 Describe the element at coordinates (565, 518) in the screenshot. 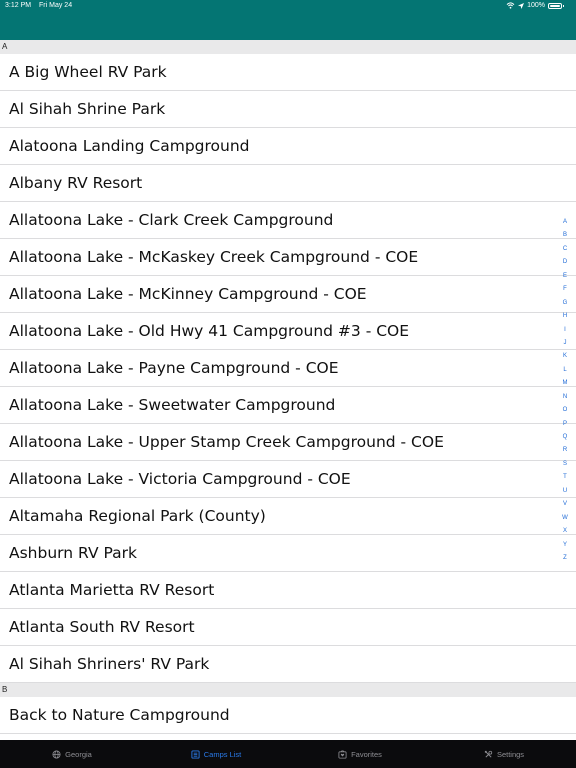

I see `index-letter-w: W` at that location.